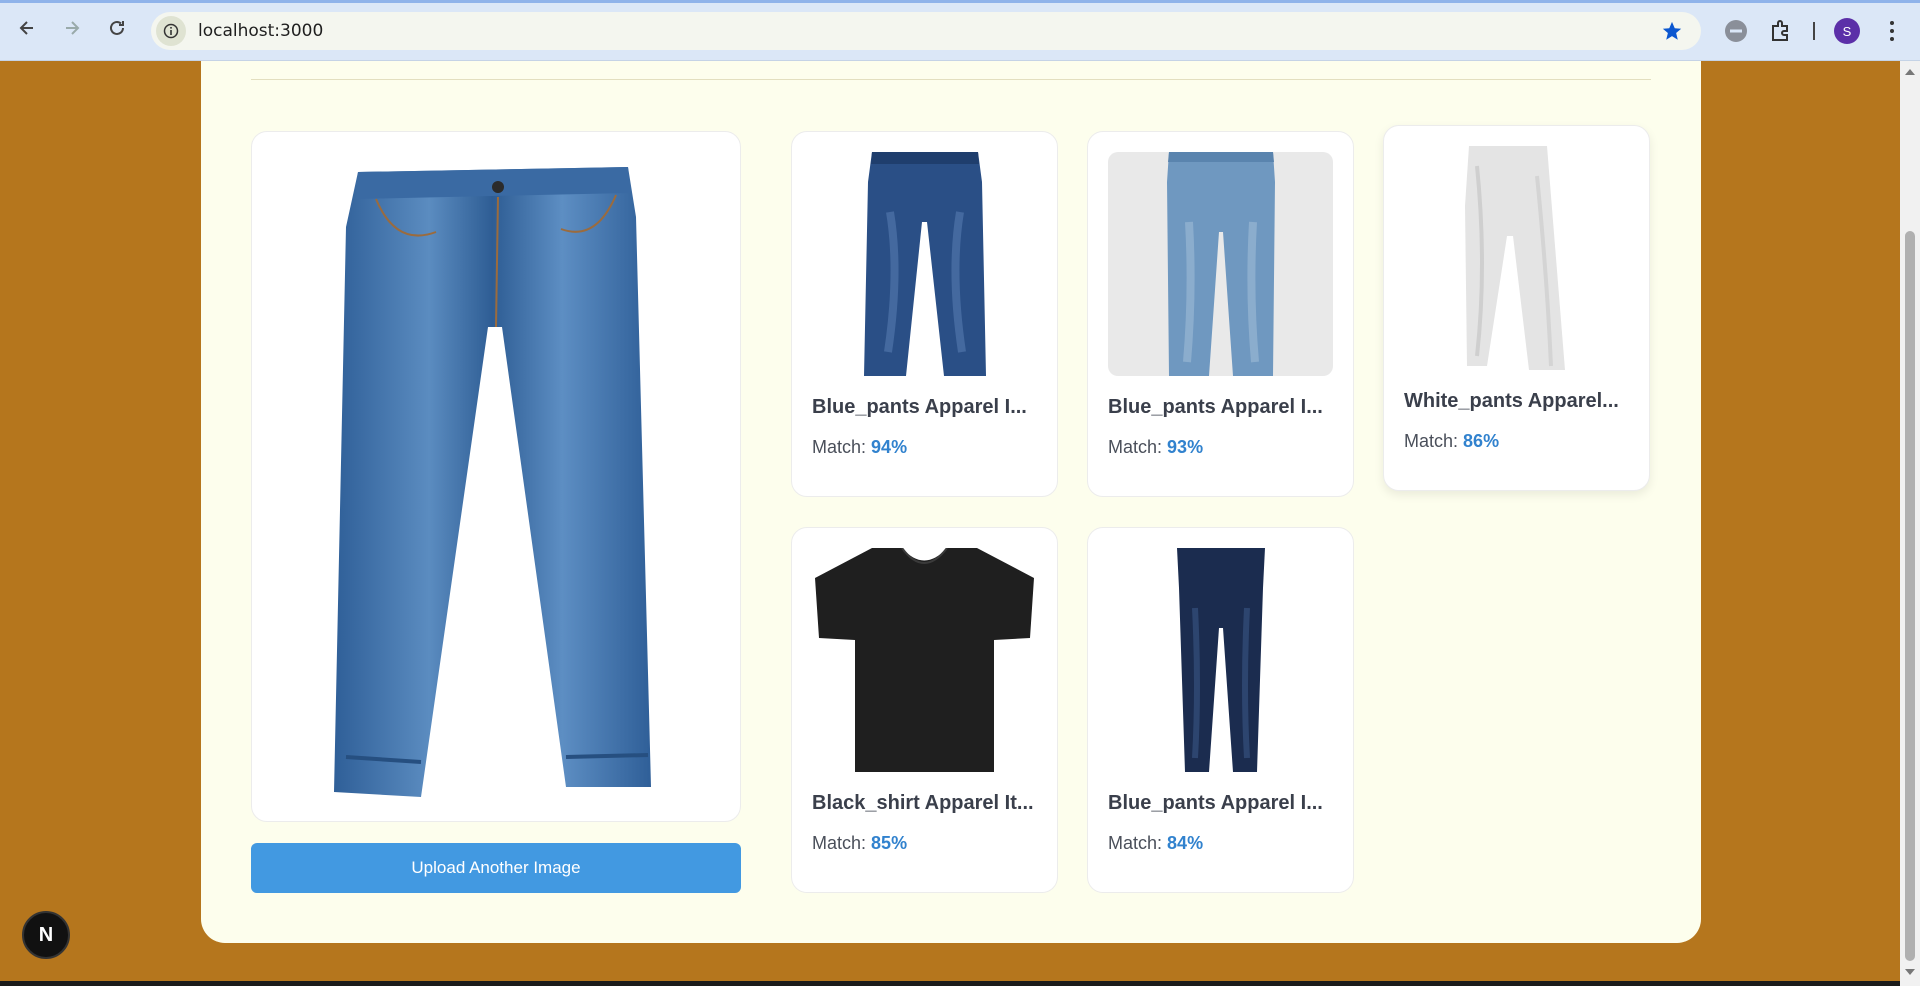 This screenshot has height=986, width=1920. I want to click on black-tshirt-image, so click(924, 660).